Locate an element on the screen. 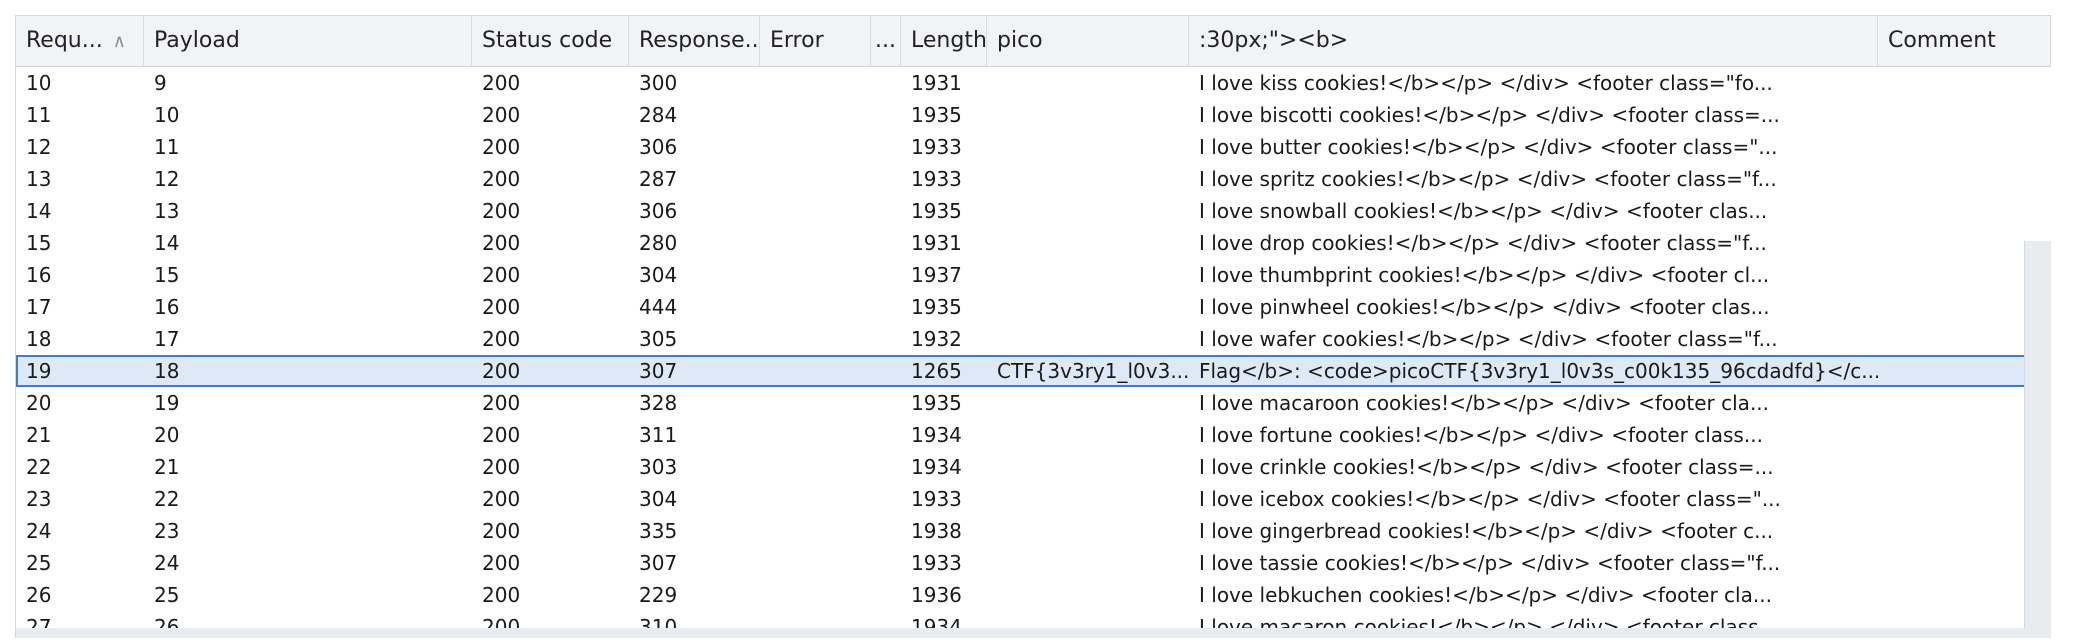 The width and height of the screenshot is (2080, 642). cell-length: 1931 is located at coordinates (936, 83).